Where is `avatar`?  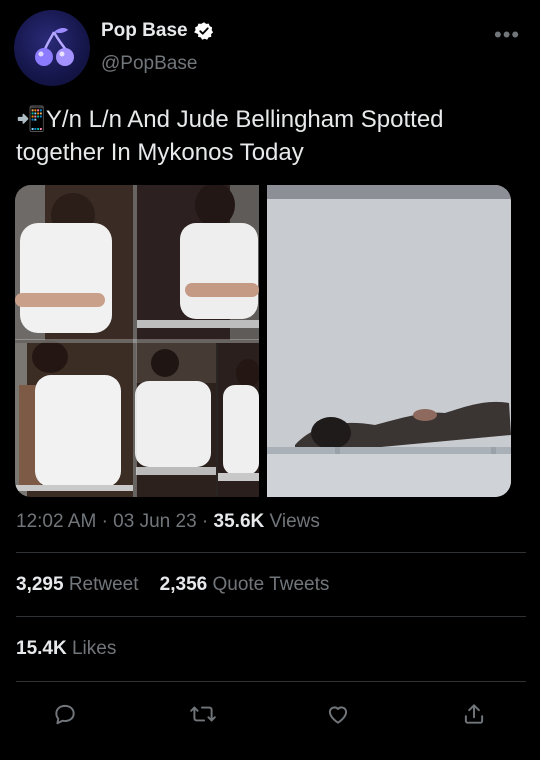
avatar is located at coordinates (52, 48).